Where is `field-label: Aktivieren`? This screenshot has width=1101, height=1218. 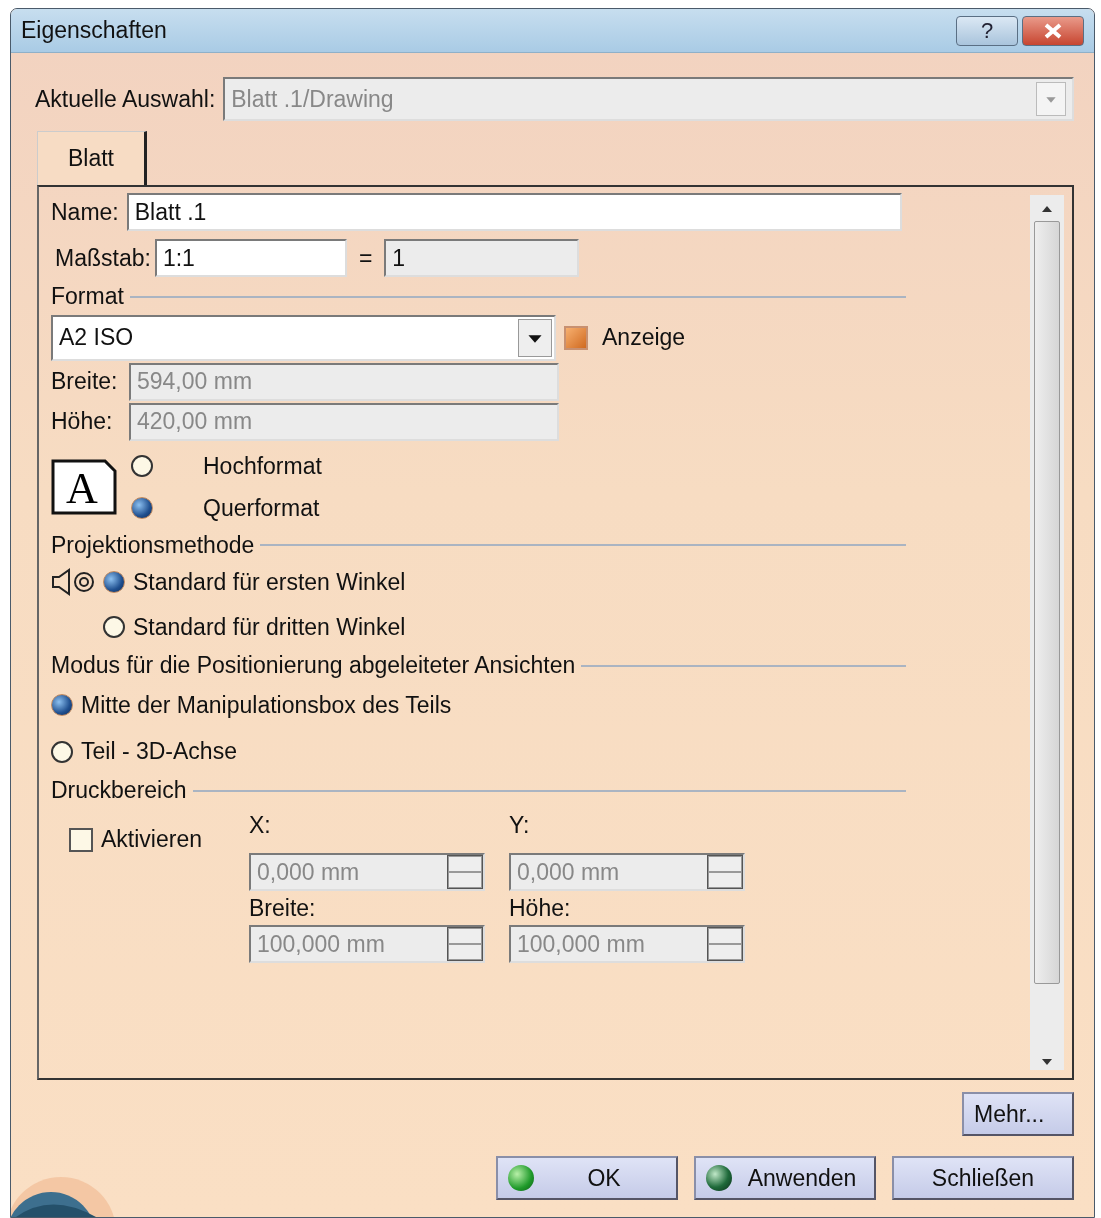
field-label: Aktivieren is located at coordinates (151, 840).